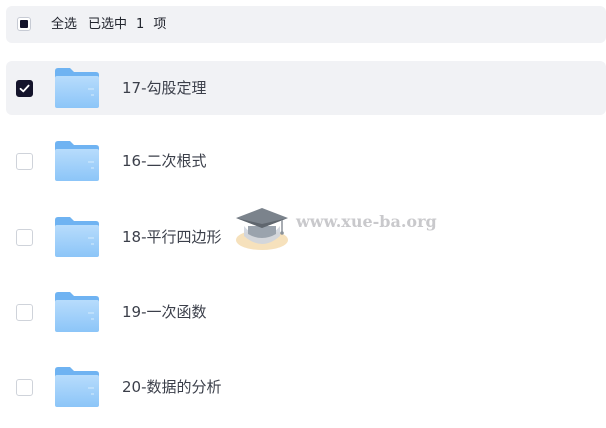 The image size is (606, 428). I want to click on select-all-checkbox, so click(24, 24).